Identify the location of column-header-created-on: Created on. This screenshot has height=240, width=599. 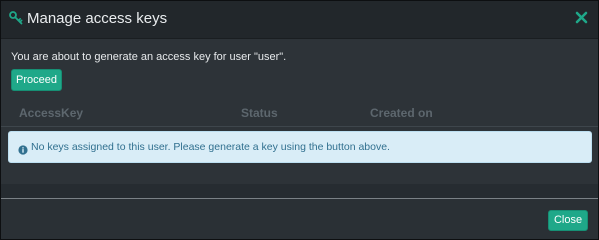
(401, 113).